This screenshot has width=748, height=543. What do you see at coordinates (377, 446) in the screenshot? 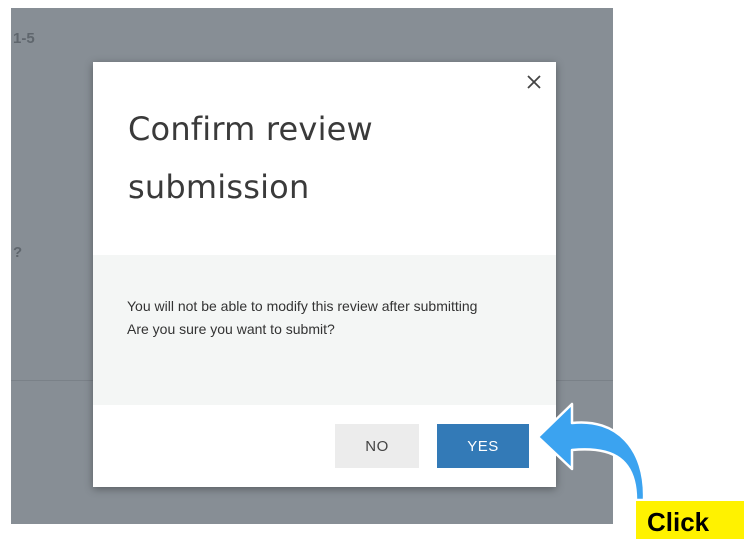
I see `no-button: NO` at bounding box center [377, 446].